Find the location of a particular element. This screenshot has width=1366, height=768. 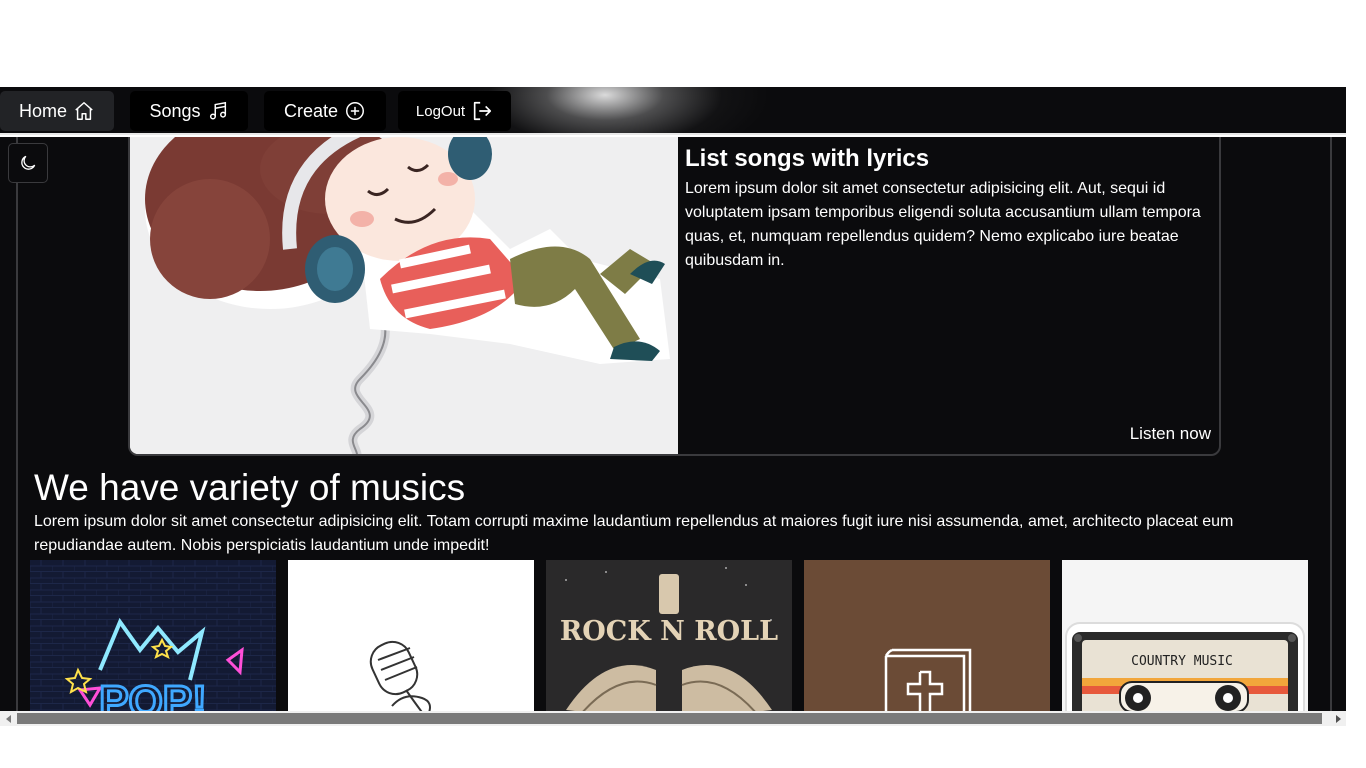

container-border-right is located at coordinates (1331, 424).